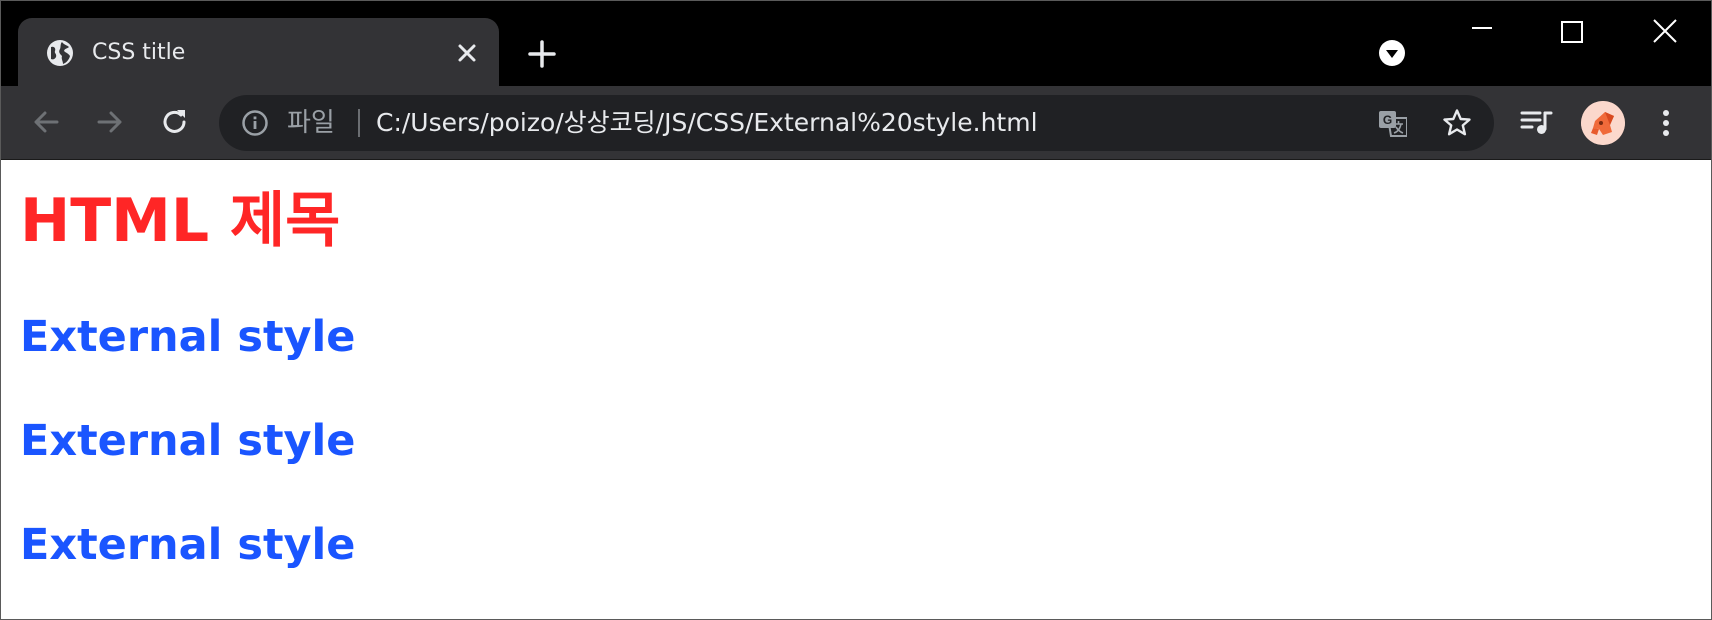 The height and width of the screenshot is (620, 1712). Describe the element at coordinates (1666, 123) in the screenshot. I see `menu-icon` at that location.